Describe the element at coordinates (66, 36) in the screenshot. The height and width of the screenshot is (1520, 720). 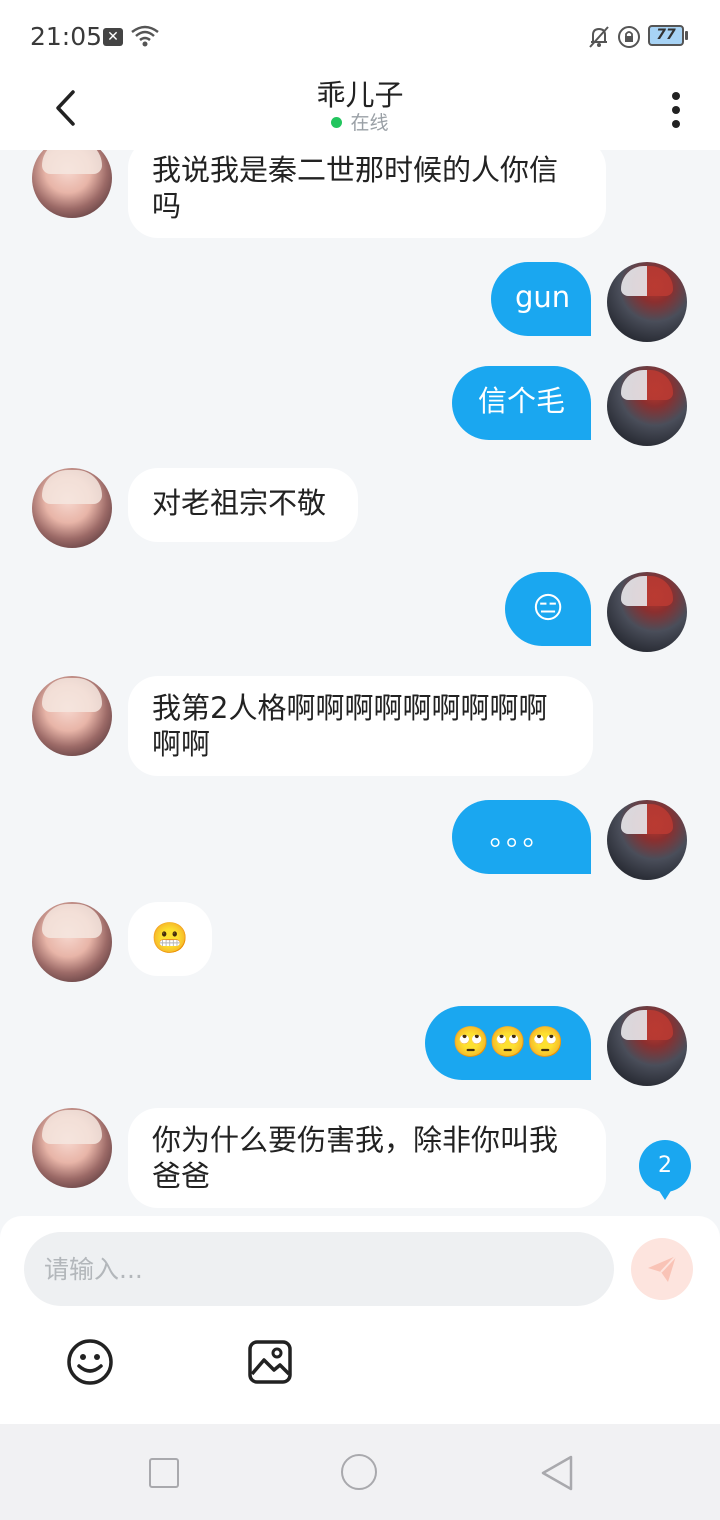
I see `status-time: 21:05` at that location.